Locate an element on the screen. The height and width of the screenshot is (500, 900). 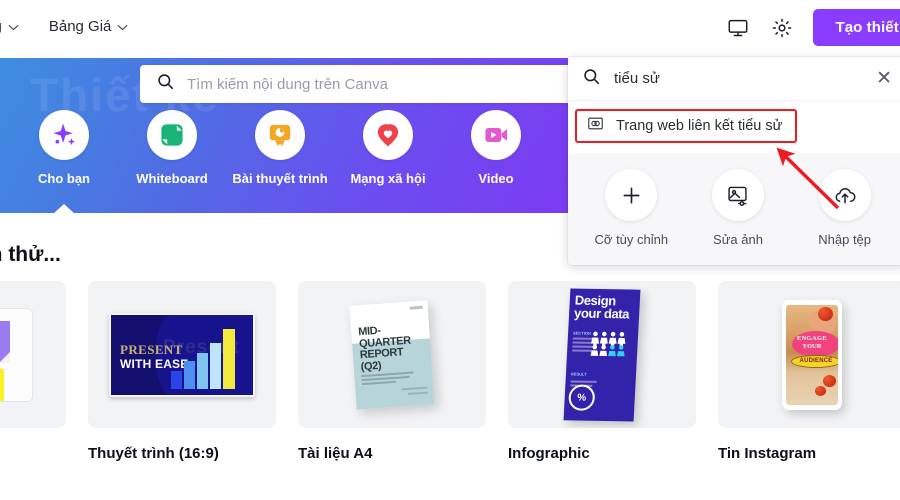
category-tab-whiteboard: Whiteboard is located at coordinates (172, 148).